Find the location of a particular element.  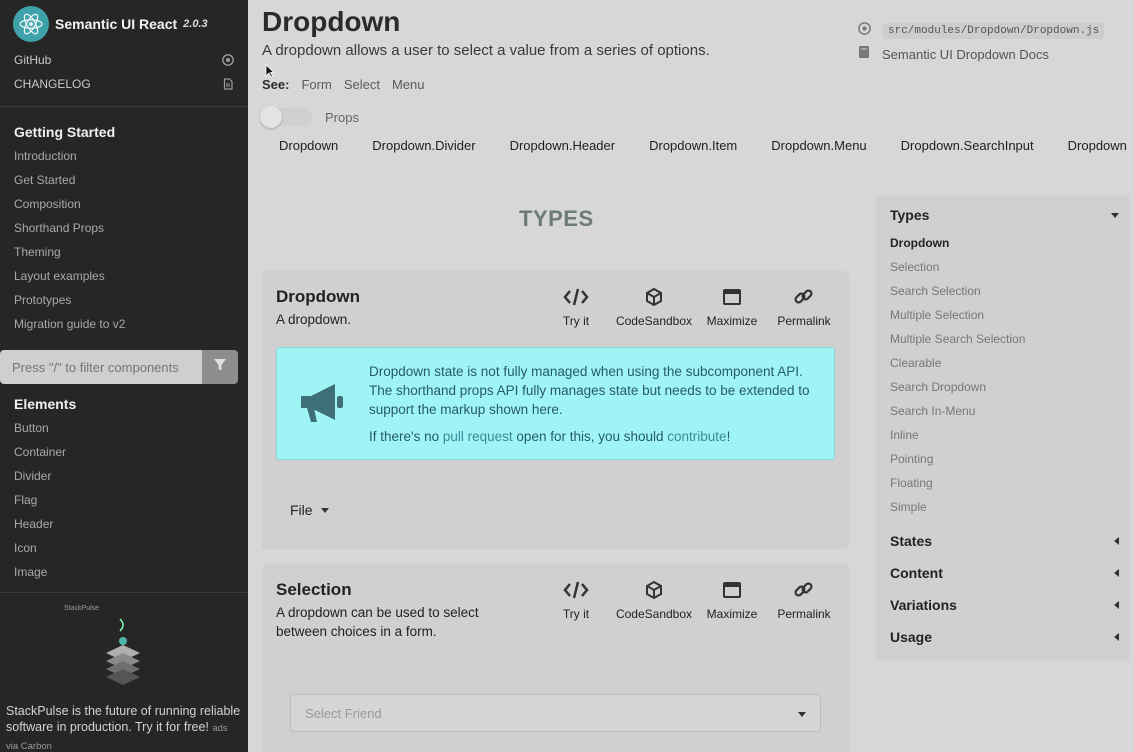

sidebar-link-github: GitHub is located at coordinates (124, 60).